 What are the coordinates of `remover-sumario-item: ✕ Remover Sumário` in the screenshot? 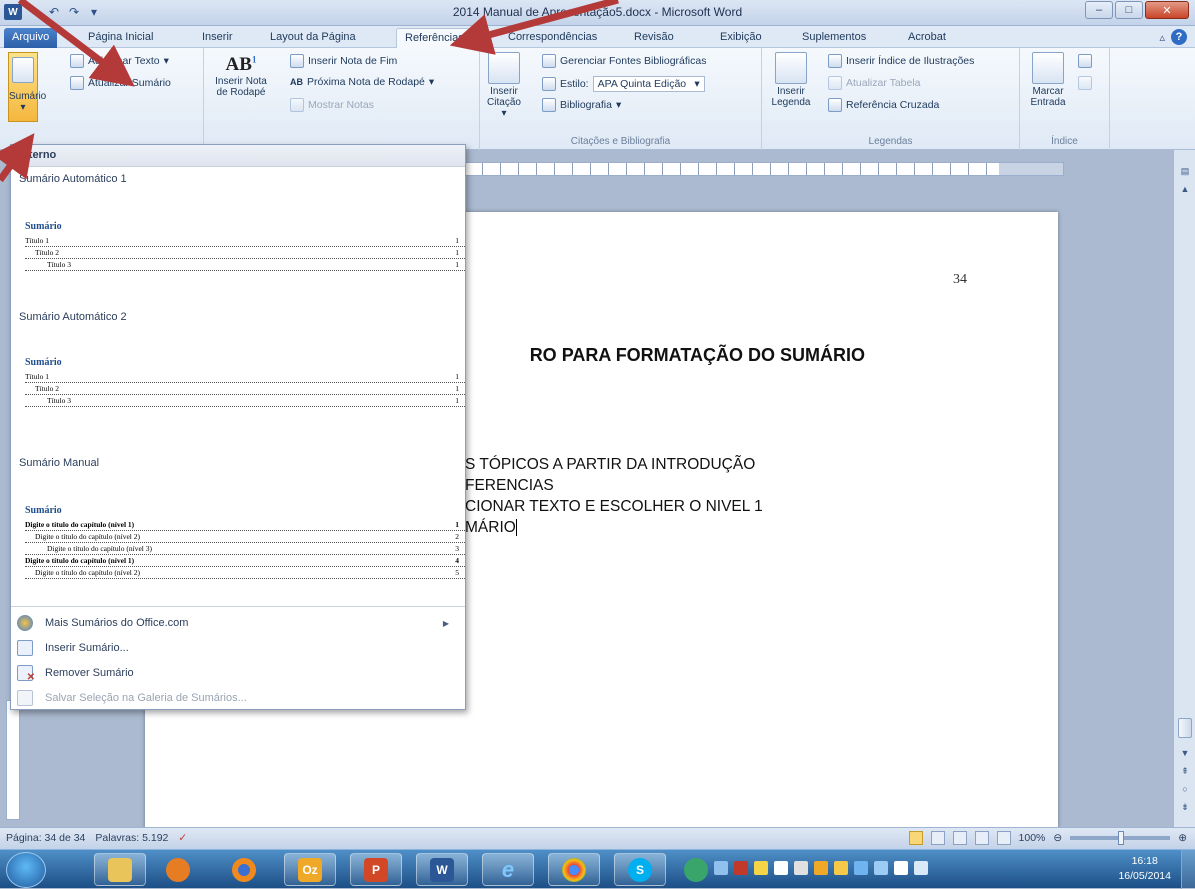 It's located at (75, 674).